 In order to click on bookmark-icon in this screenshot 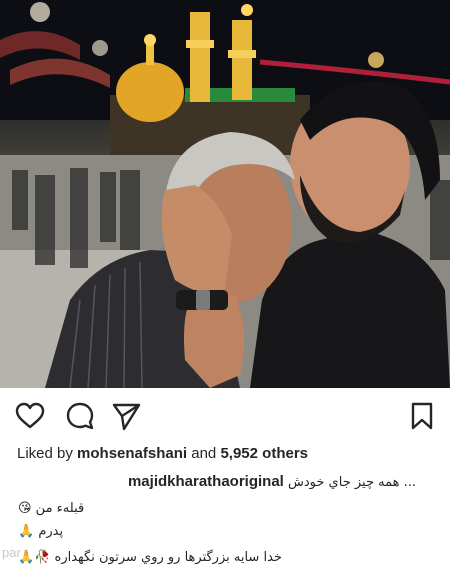, I will do `click(422, 416)`.